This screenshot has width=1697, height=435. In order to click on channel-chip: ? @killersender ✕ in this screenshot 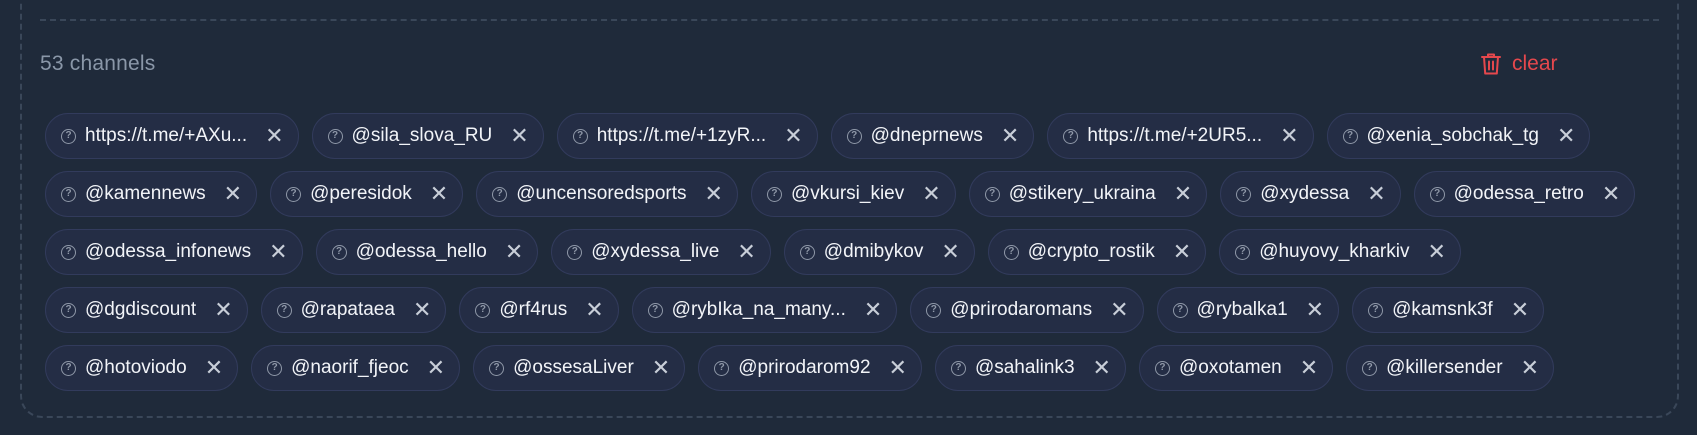, I will do `click(1450, 368)`.